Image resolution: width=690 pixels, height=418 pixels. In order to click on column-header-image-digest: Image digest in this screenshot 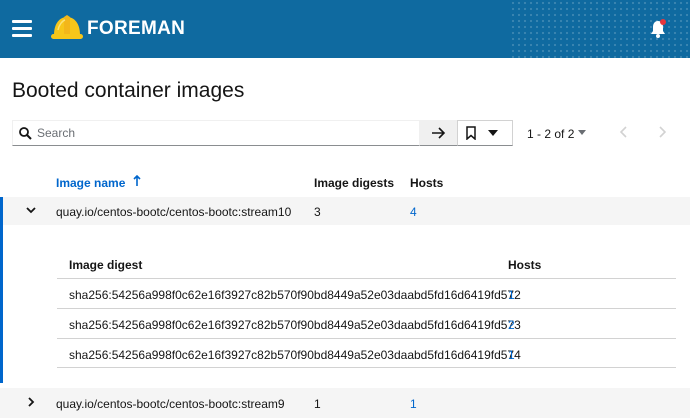, I will do `click(106, 265)`.